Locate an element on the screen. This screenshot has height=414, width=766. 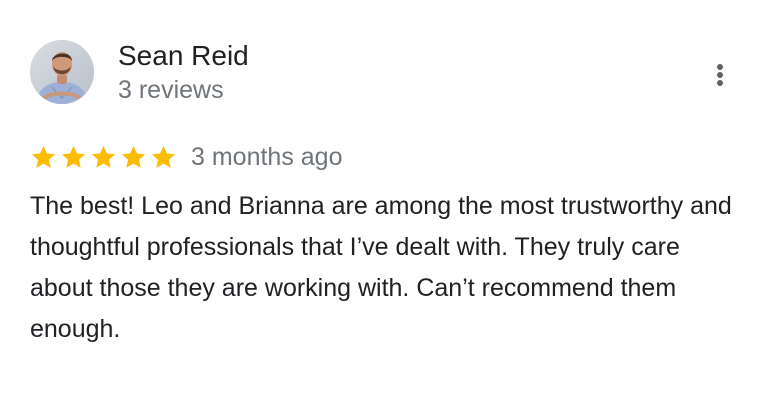
avatar-photo-icon is located at coordinates (62, 72).